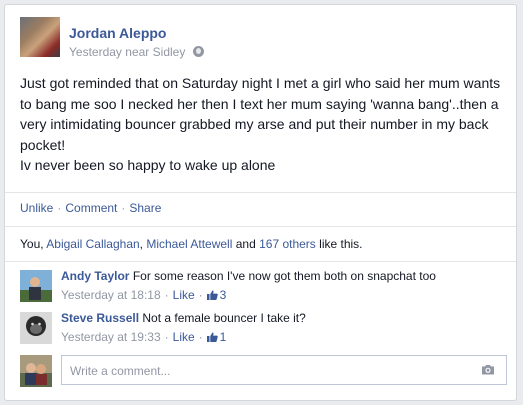  What do you see at coordinates (111, 295) in the screenshot?
I see `comment-time: Yesterday at 18:18` at bounding box center [111, 295].